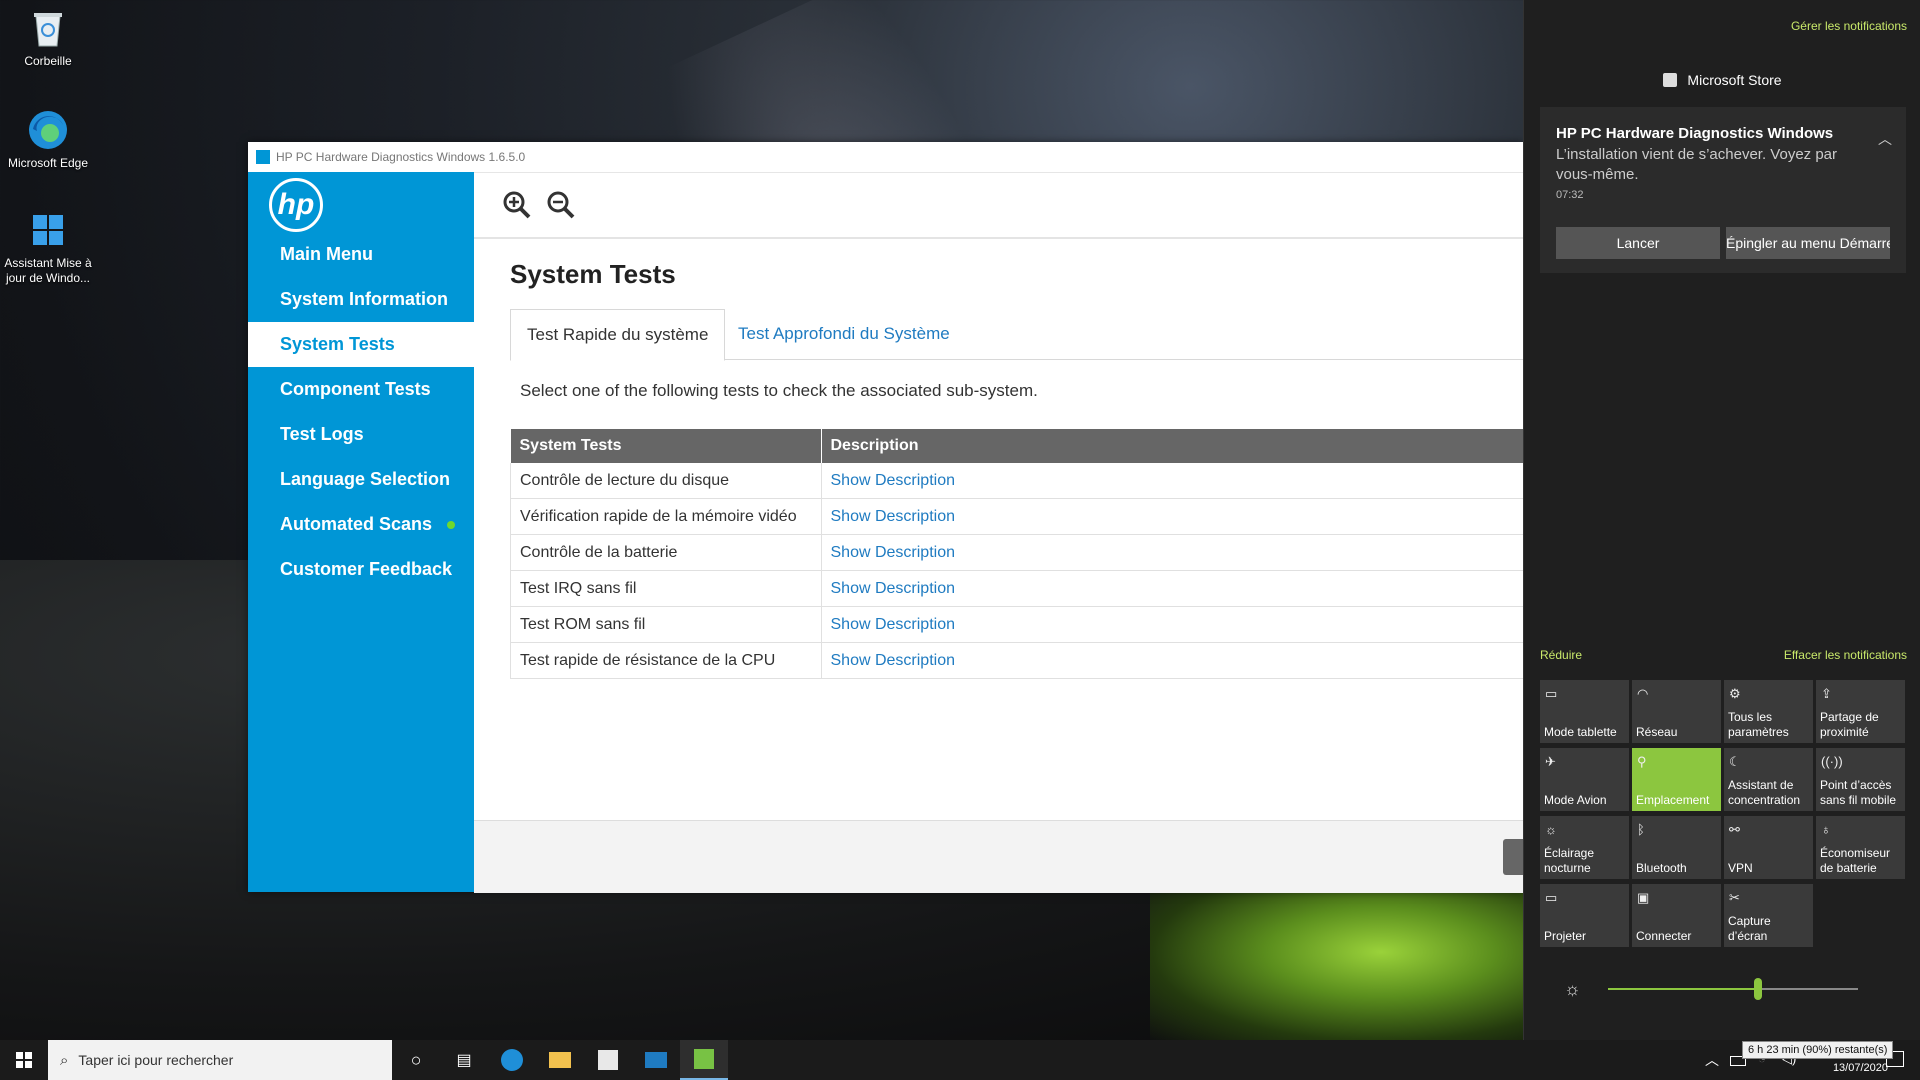 The image size is (1920, 1080). Describe the element at coordinates (1695, 133) in the screenshot. I see `notification-title: HP PC Hardware Diagnostics Windows` at that location.